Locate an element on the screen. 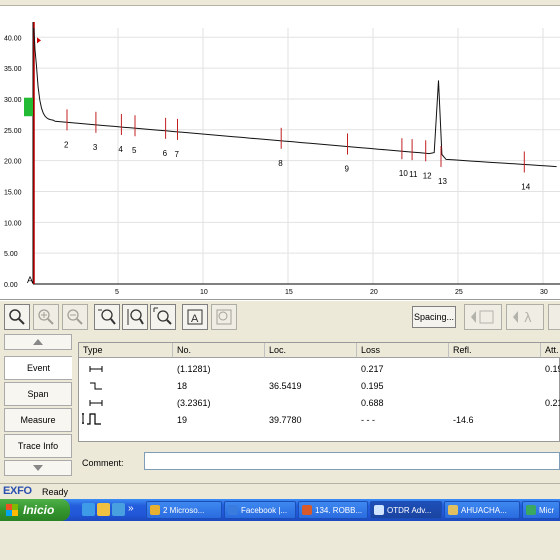 This screenshot has height=560, width=560. y-tick-label: 30.00 is located at coordinates (13, 100).